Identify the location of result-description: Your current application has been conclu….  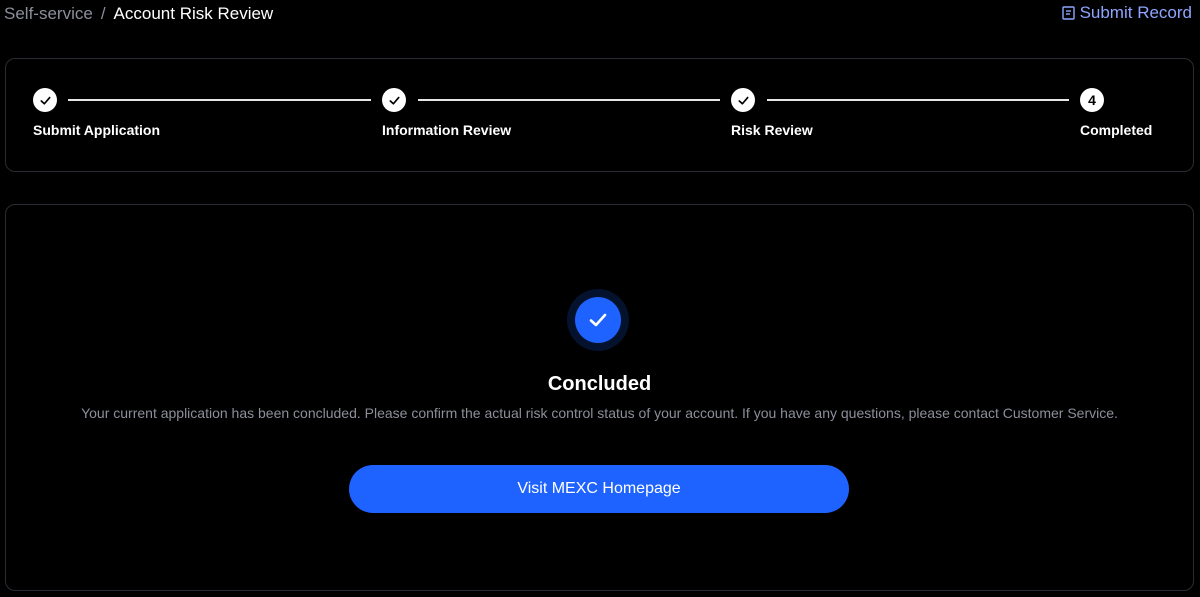
(599, 413).